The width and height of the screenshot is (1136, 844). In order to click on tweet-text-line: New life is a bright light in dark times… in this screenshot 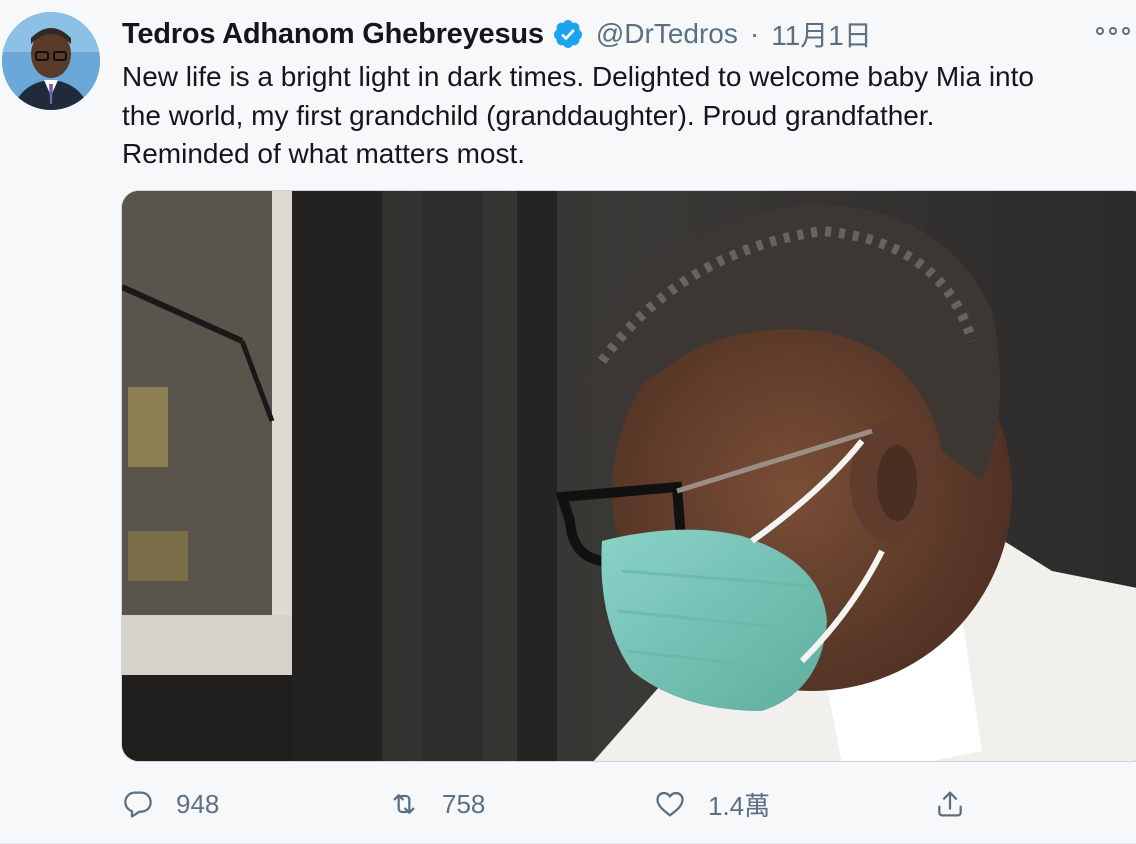, I will do `click(578, 76)`.